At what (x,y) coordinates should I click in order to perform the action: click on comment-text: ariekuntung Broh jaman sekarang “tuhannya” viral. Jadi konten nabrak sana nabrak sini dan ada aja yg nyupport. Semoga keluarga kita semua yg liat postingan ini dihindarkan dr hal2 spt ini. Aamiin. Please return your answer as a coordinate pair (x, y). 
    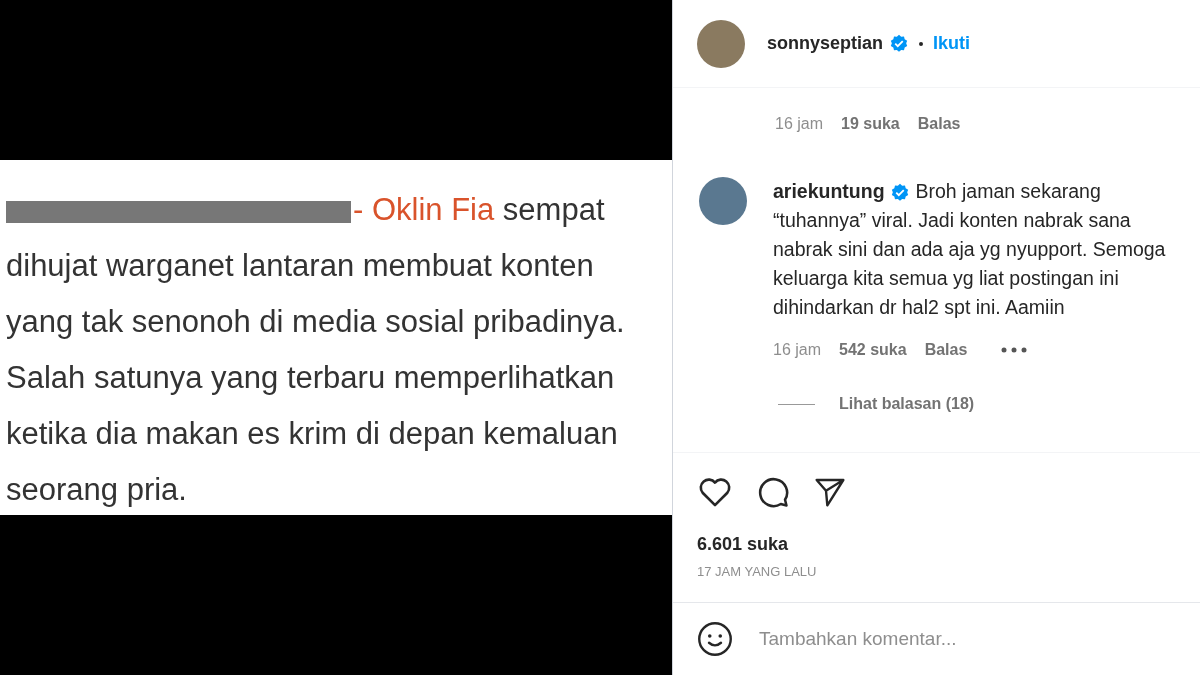
    Looking at the image, I should click on (970, 249).